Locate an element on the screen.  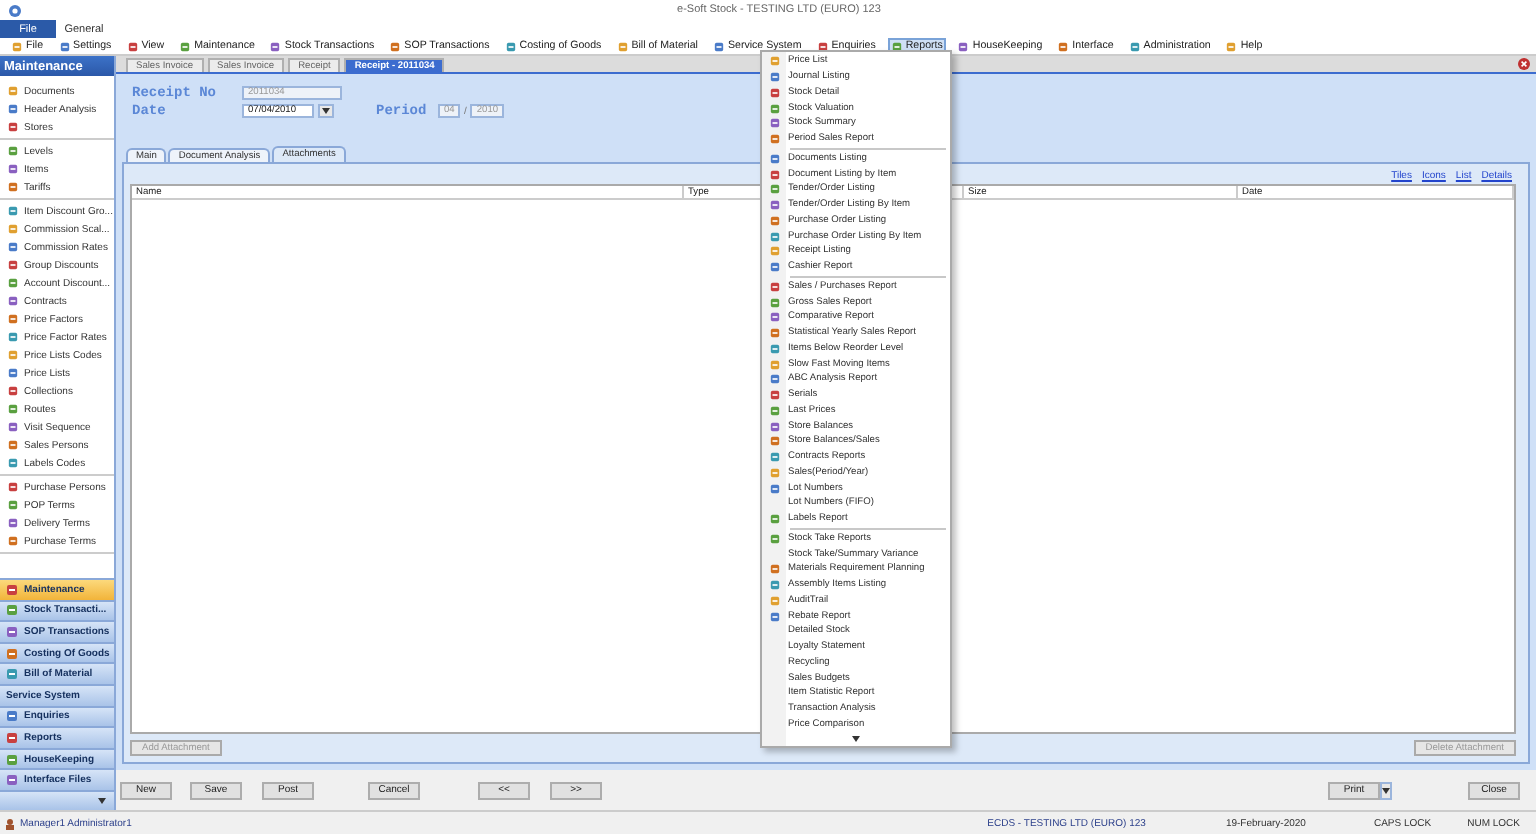
print-dropdown is located at coordinates (1386, 790).